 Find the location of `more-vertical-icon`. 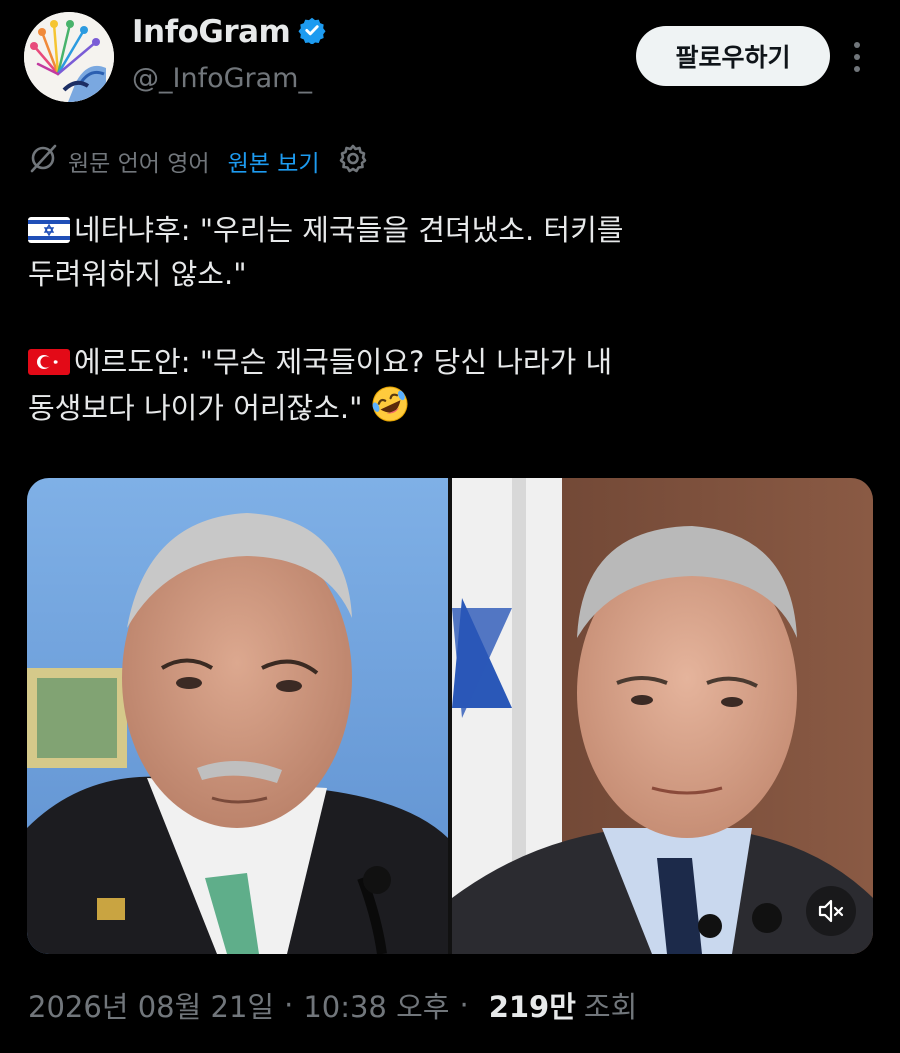

more-vertical-icon is located at coordinates (857, 57).